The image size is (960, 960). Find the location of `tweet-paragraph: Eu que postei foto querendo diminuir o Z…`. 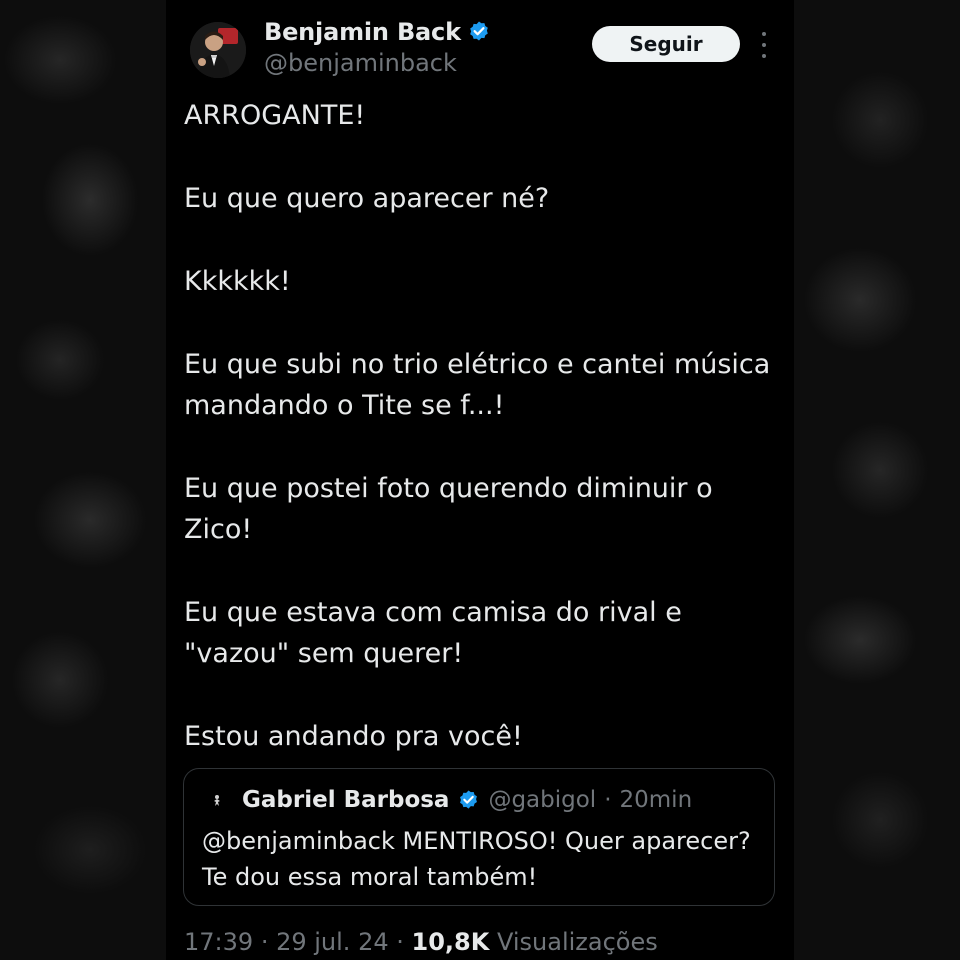

tweet-paragraph: Eu que postei foto querendo diminuir o Z… is located at coordinates (448, 509).